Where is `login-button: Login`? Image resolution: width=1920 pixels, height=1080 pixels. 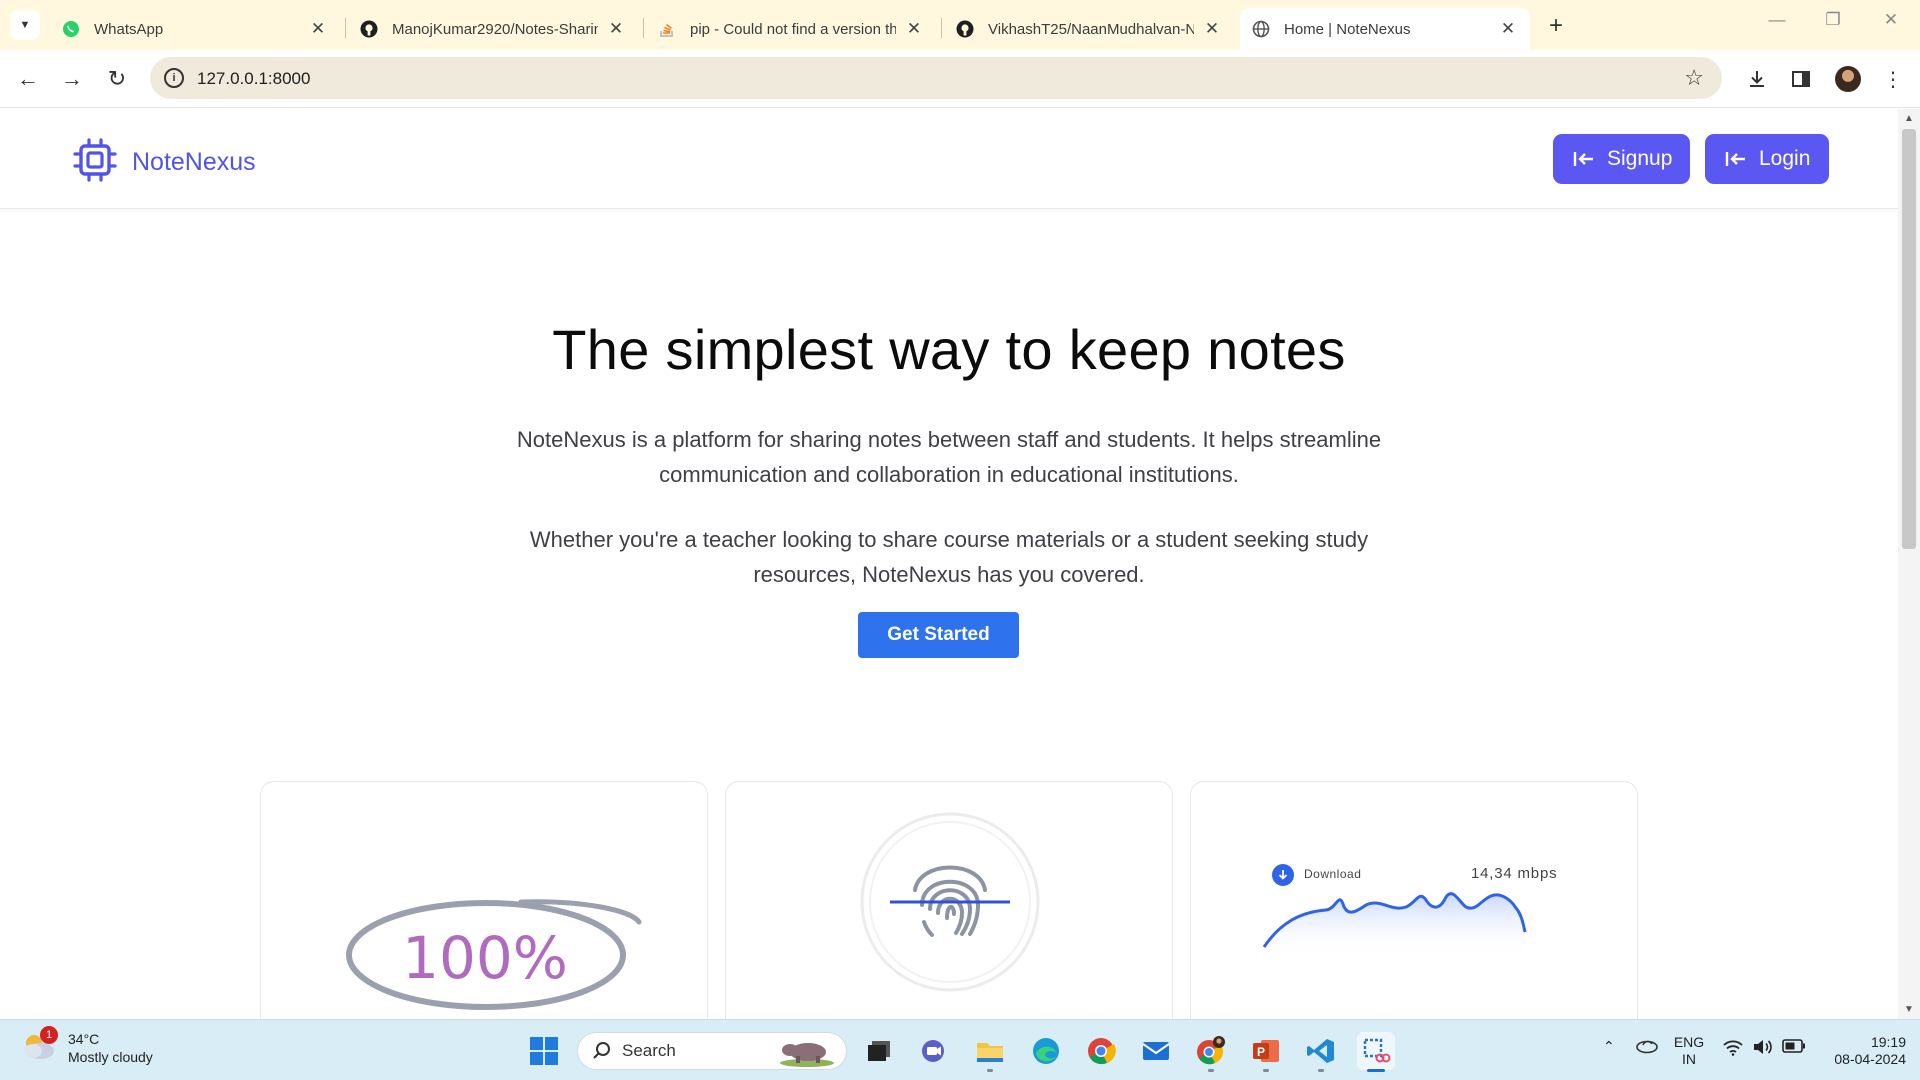 login-button: Login is located at coordinates (1767, 159).